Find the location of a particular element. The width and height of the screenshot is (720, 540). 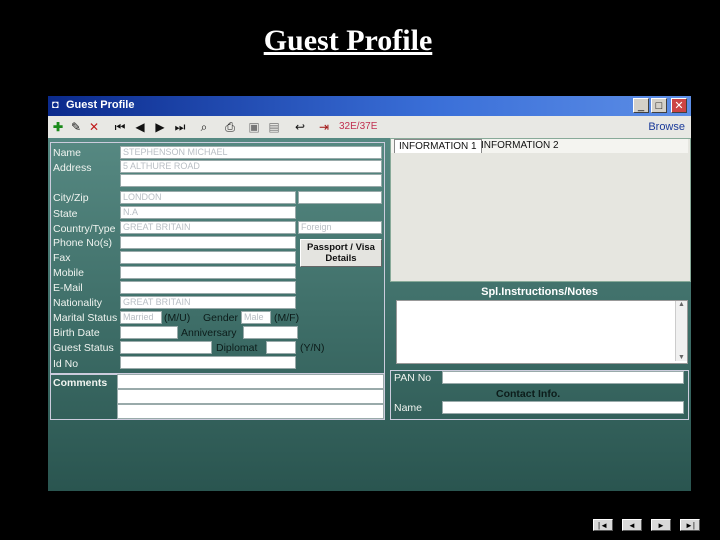

tab-strip: INFORMATION 1 INFORMATION 2 is located at coordinates (539, 146).